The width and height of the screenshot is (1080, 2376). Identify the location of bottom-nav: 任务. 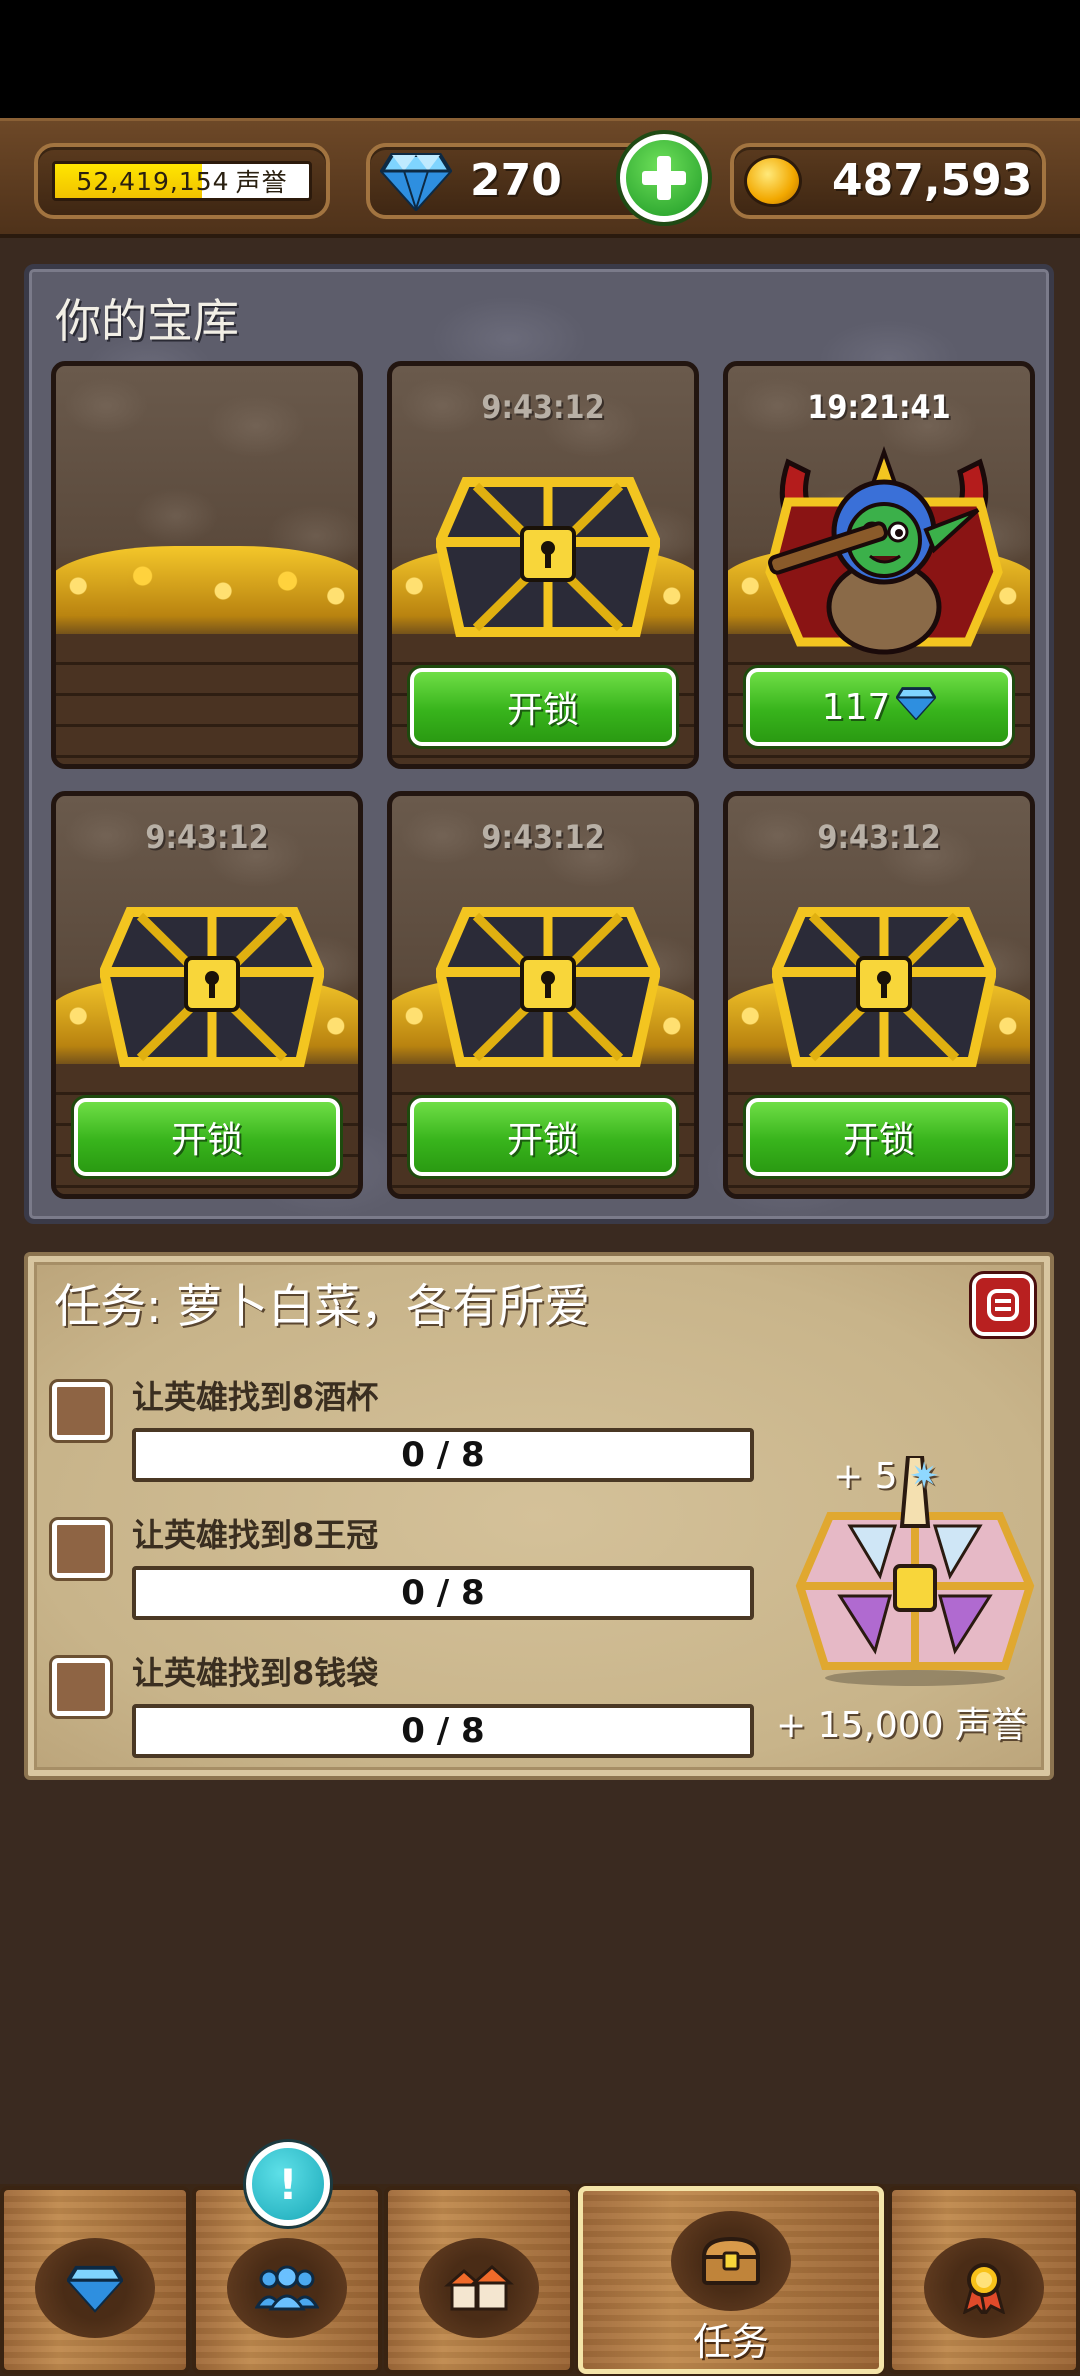
(540, 2280).